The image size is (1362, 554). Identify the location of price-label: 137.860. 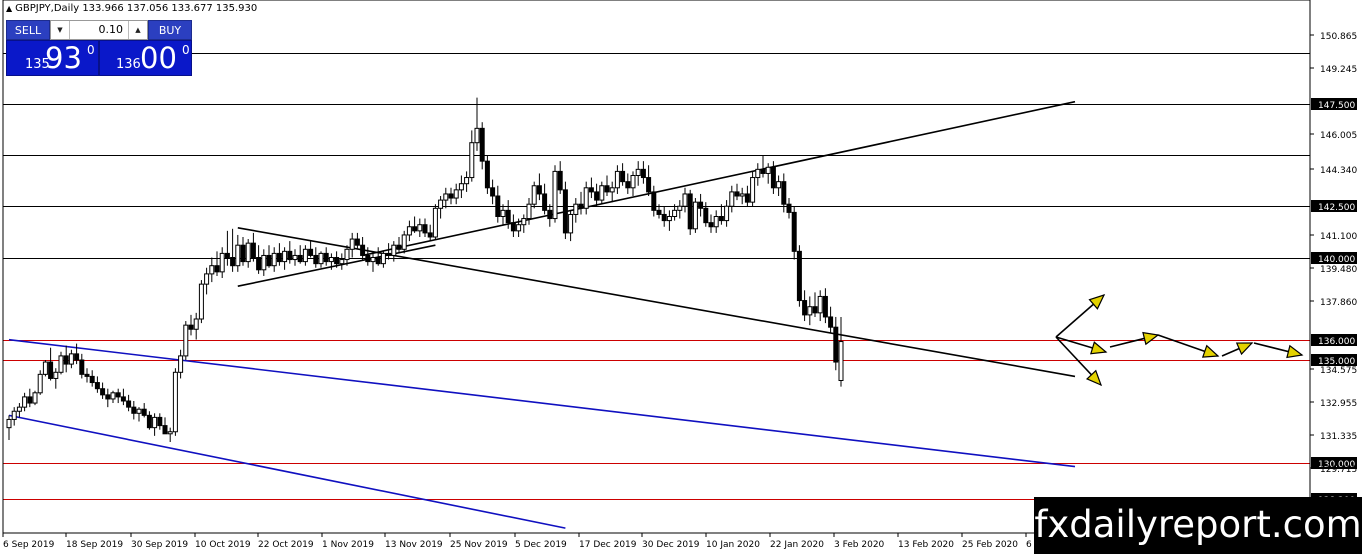
(1338, 303).